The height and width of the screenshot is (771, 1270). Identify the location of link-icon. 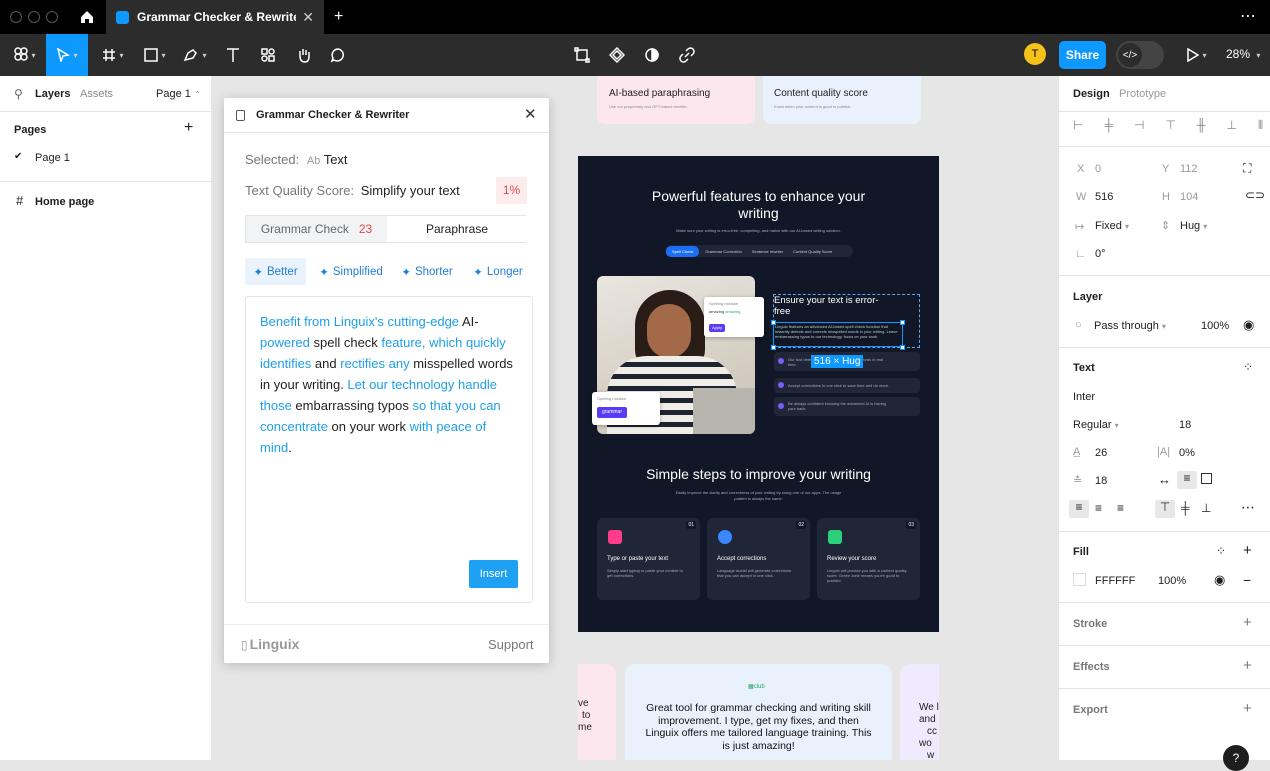
(687, 55).